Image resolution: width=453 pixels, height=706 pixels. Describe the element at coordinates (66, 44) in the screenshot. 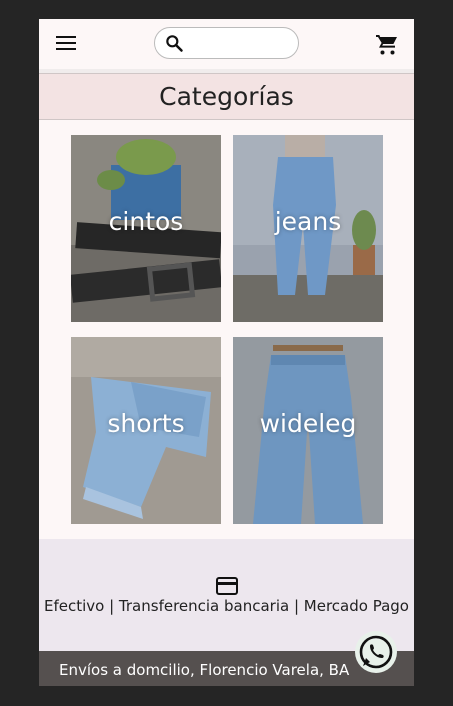

I see `hamburger-menu-icon` at that location.